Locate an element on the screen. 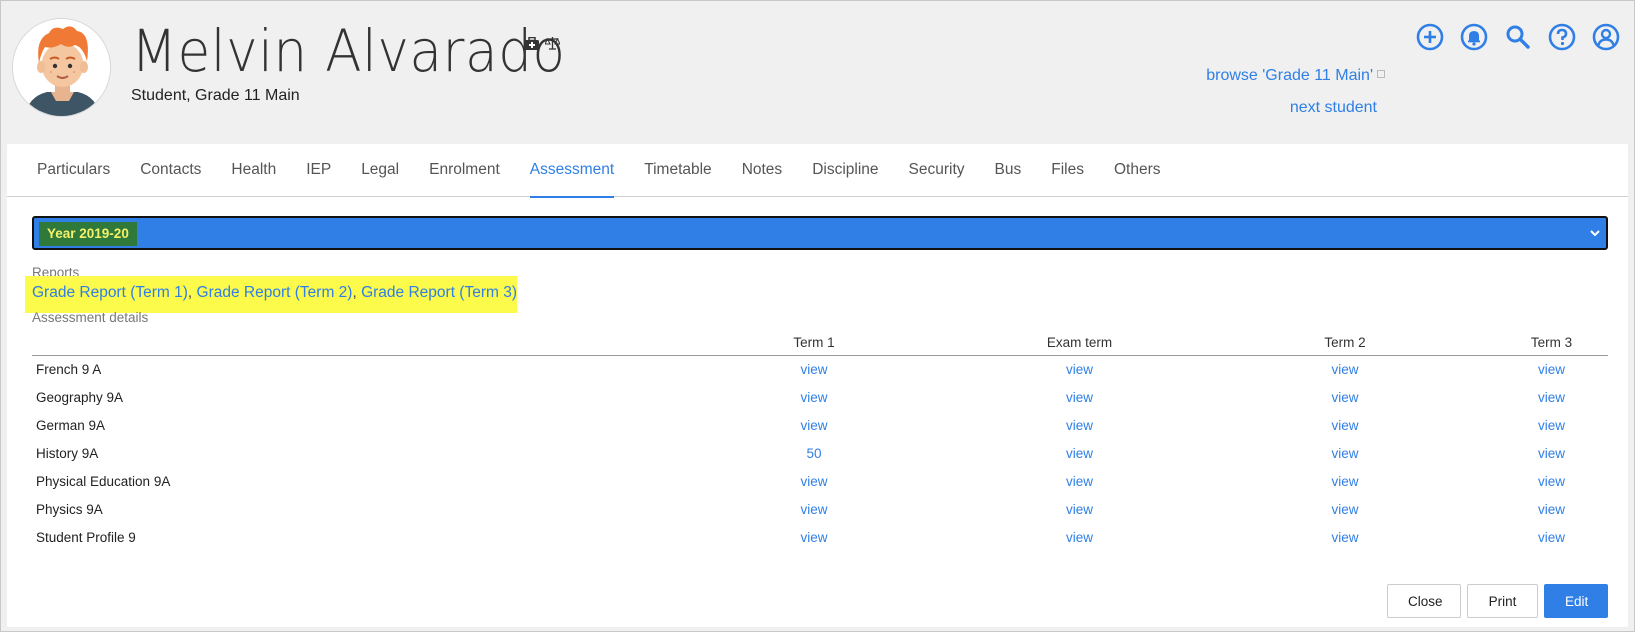 The image size is (1635, 632). medical-kit-icon is located at coordinates (532, 45).